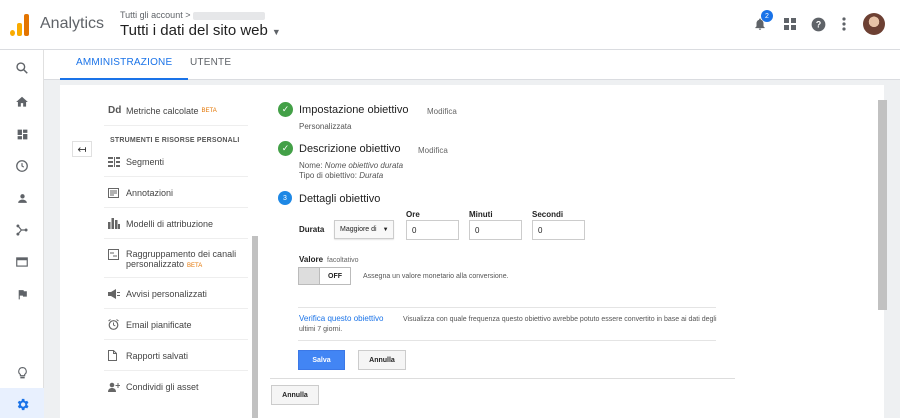 This screenshot has width=900, height=418. I want to click on notifications-bell-icon: 2, so click(761, 22).